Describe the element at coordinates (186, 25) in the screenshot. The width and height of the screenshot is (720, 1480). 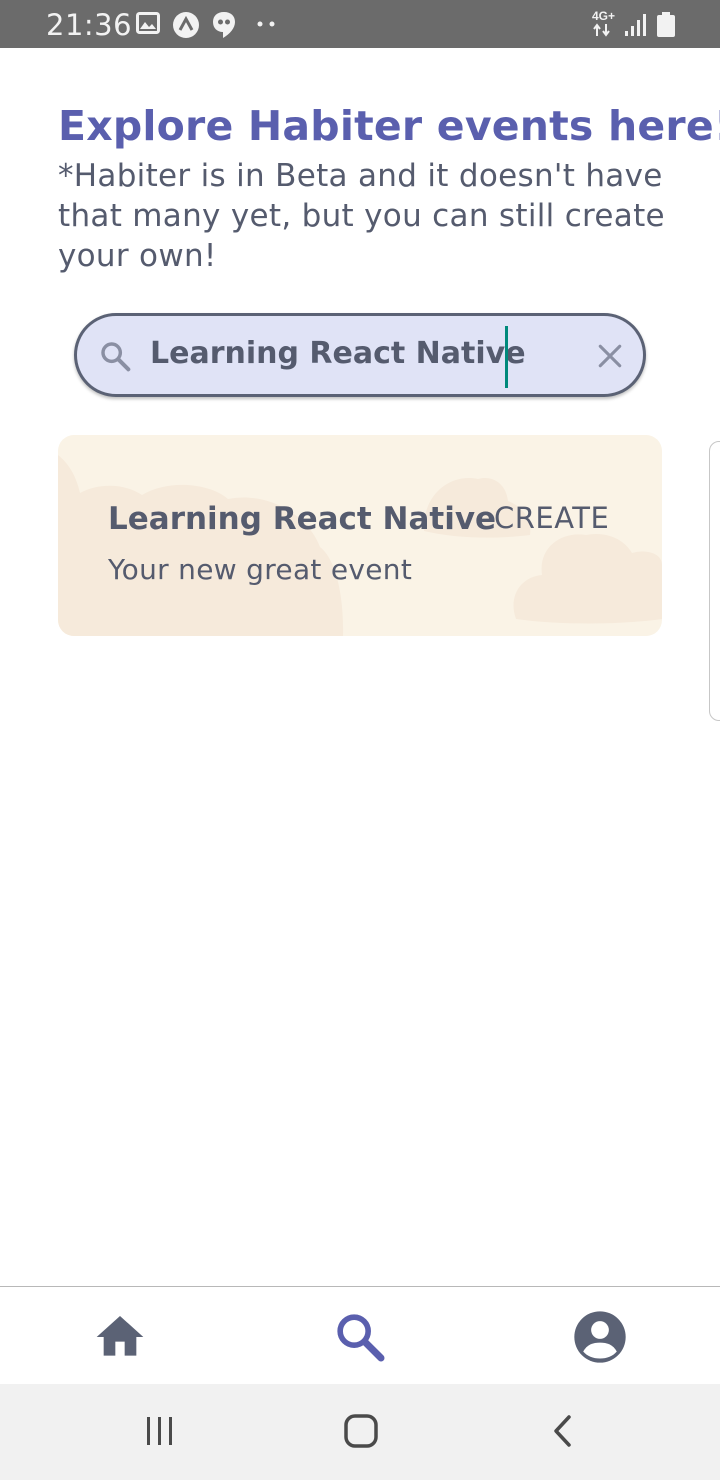
I see `arrow-icon` at that location.